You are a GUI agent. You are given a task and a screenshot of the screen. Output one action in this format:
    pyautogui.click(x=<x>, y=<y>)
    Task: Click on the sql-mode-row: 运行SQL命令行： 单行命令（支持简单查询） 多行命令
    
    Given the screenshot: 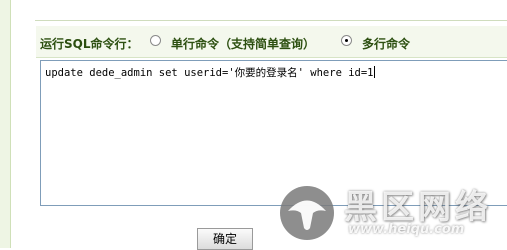 What is the action you would take?
    pyautogui.click(x=271, y=42)
    